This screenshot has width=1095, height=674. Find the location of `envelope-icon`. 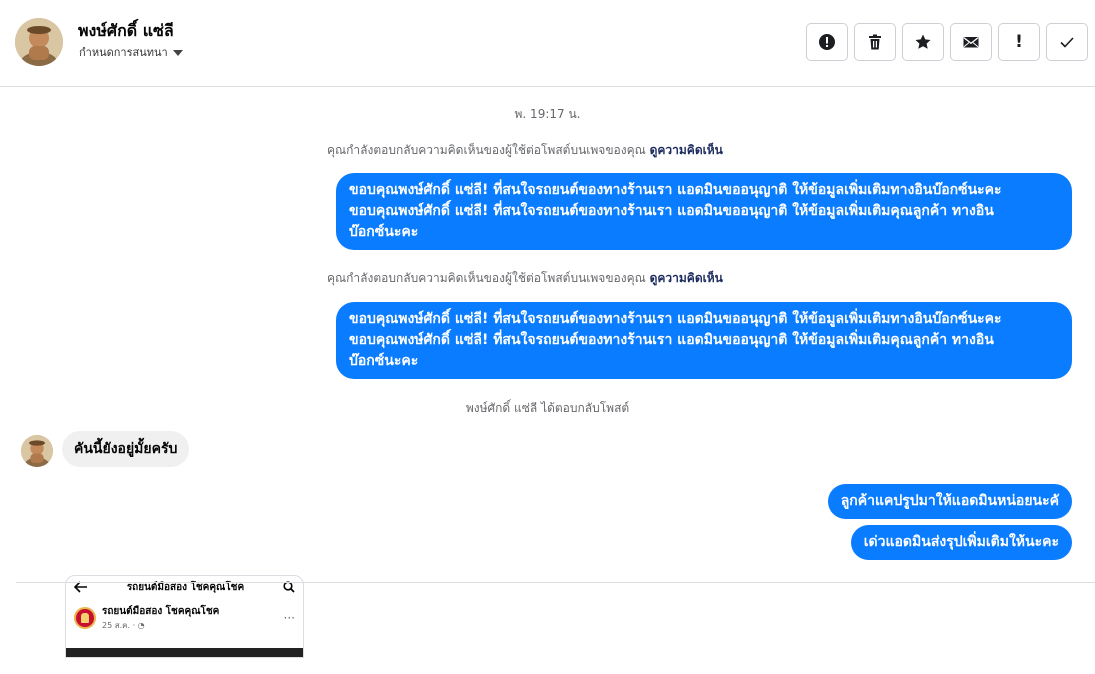

envelope-icon is located at coordinates (971, 42).